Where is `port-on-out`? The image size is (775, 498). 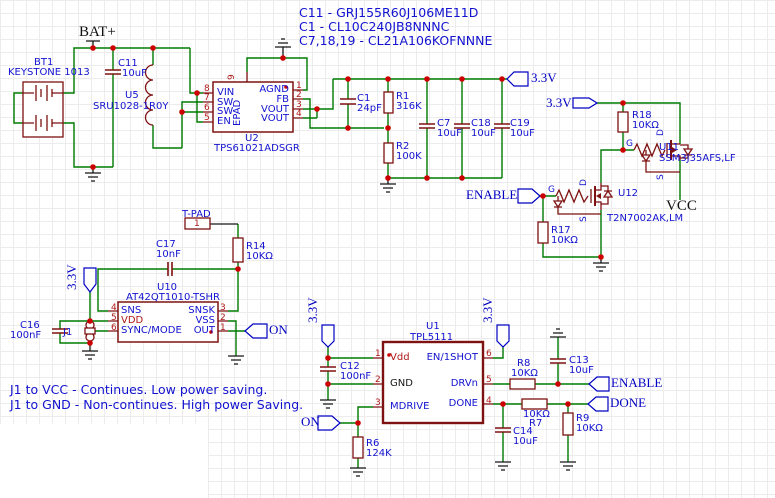
port-on-out is located at coordinates (256, 331).